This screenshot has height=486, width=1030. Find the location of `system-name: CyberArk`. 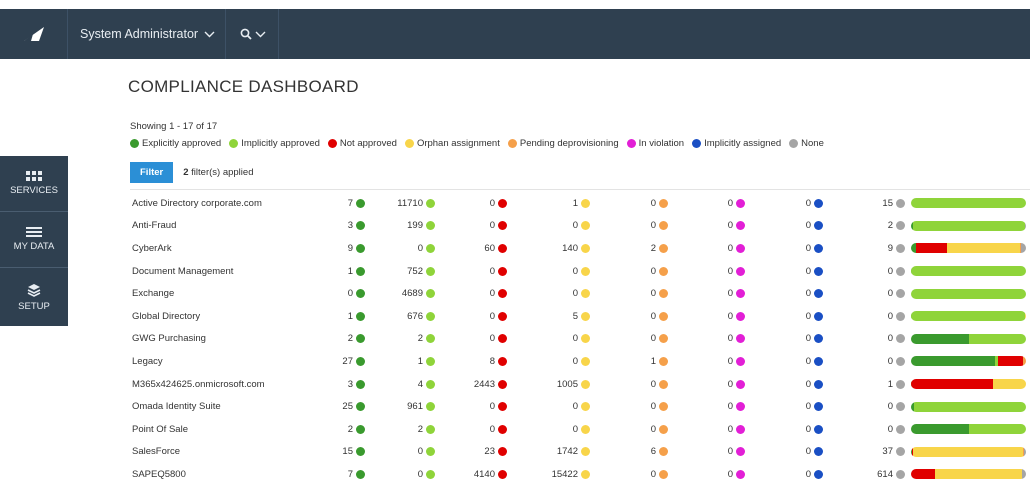

system-name: CyberArk is located at coordinates (222, 248).